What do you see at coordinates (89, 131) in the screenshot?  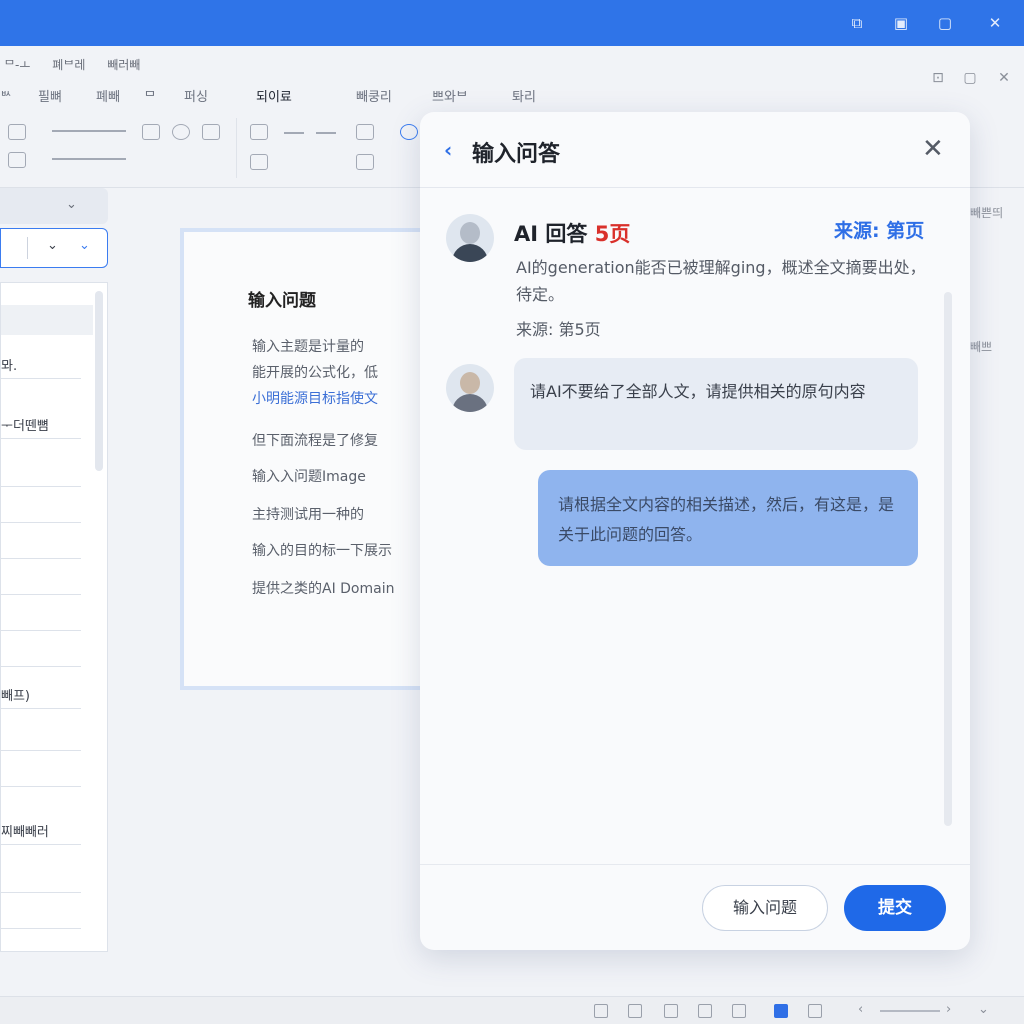 I see `font-select-icon` at bounding box center [89, 131].